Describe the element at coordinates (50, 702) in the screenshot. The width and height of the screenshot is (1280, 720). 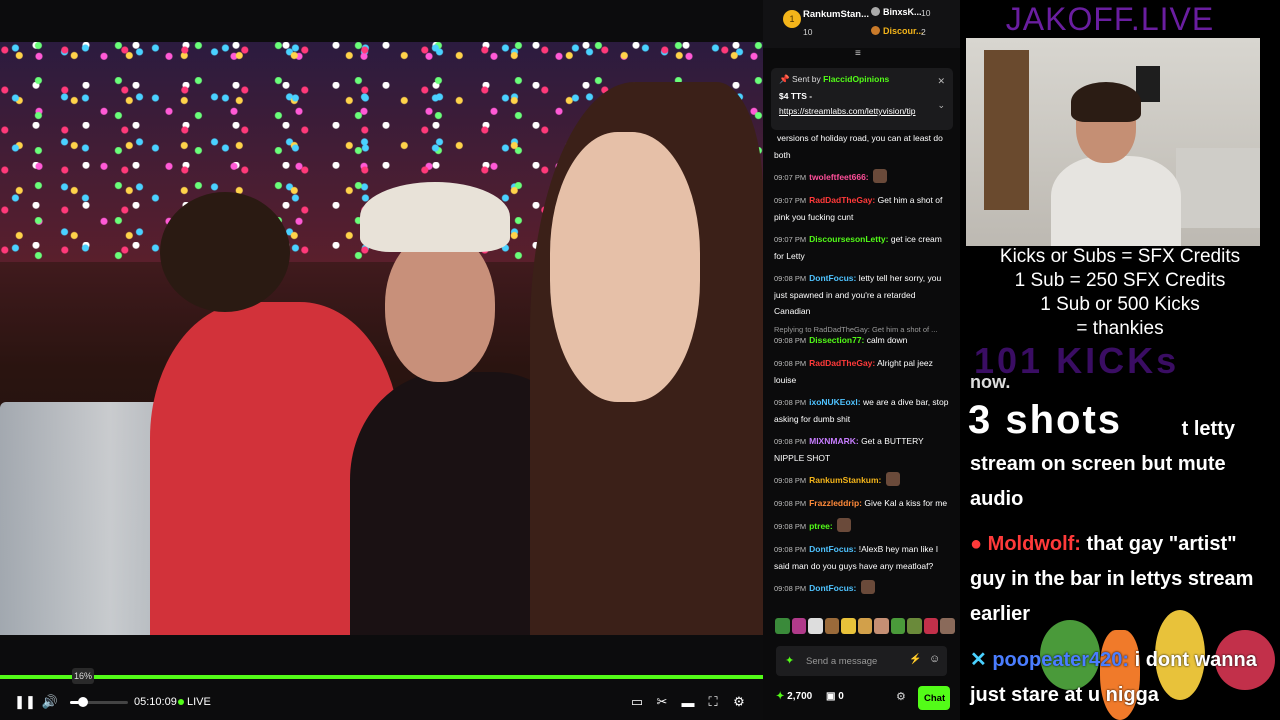
I see `volume-icon: 🔊` at that location.